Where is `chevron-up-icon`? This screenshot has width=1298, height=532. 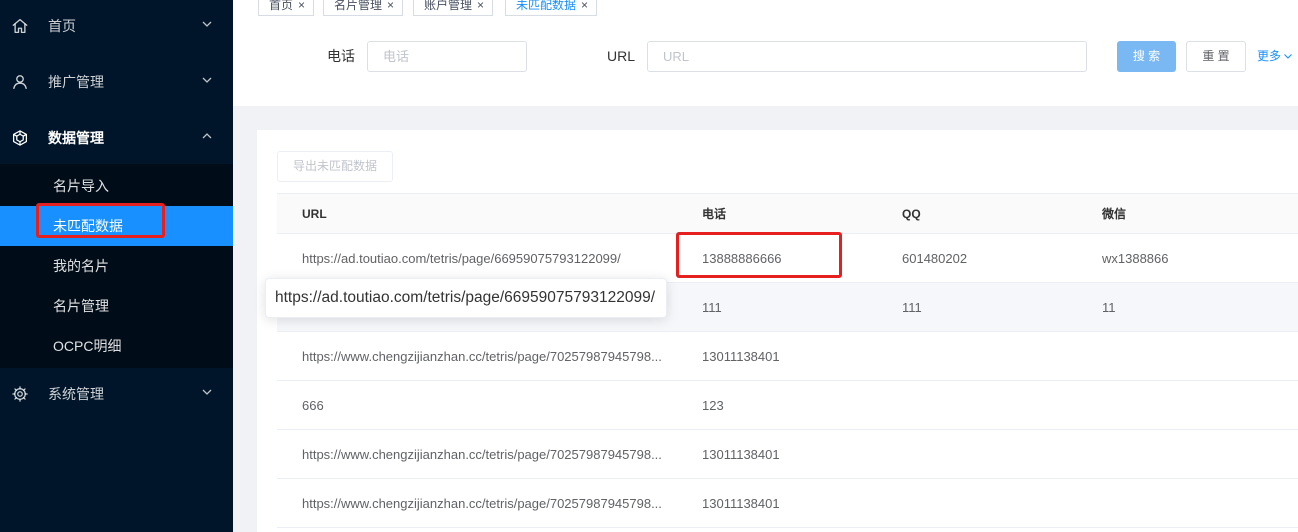 chevron-up-icon is located at coordinates (207, 136).